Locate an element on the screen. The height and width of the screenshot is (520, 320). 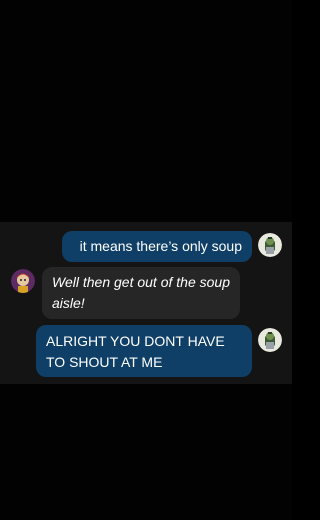
message-text-2: Well then get out of the soup aisle! is located at coordinates (141, 292).